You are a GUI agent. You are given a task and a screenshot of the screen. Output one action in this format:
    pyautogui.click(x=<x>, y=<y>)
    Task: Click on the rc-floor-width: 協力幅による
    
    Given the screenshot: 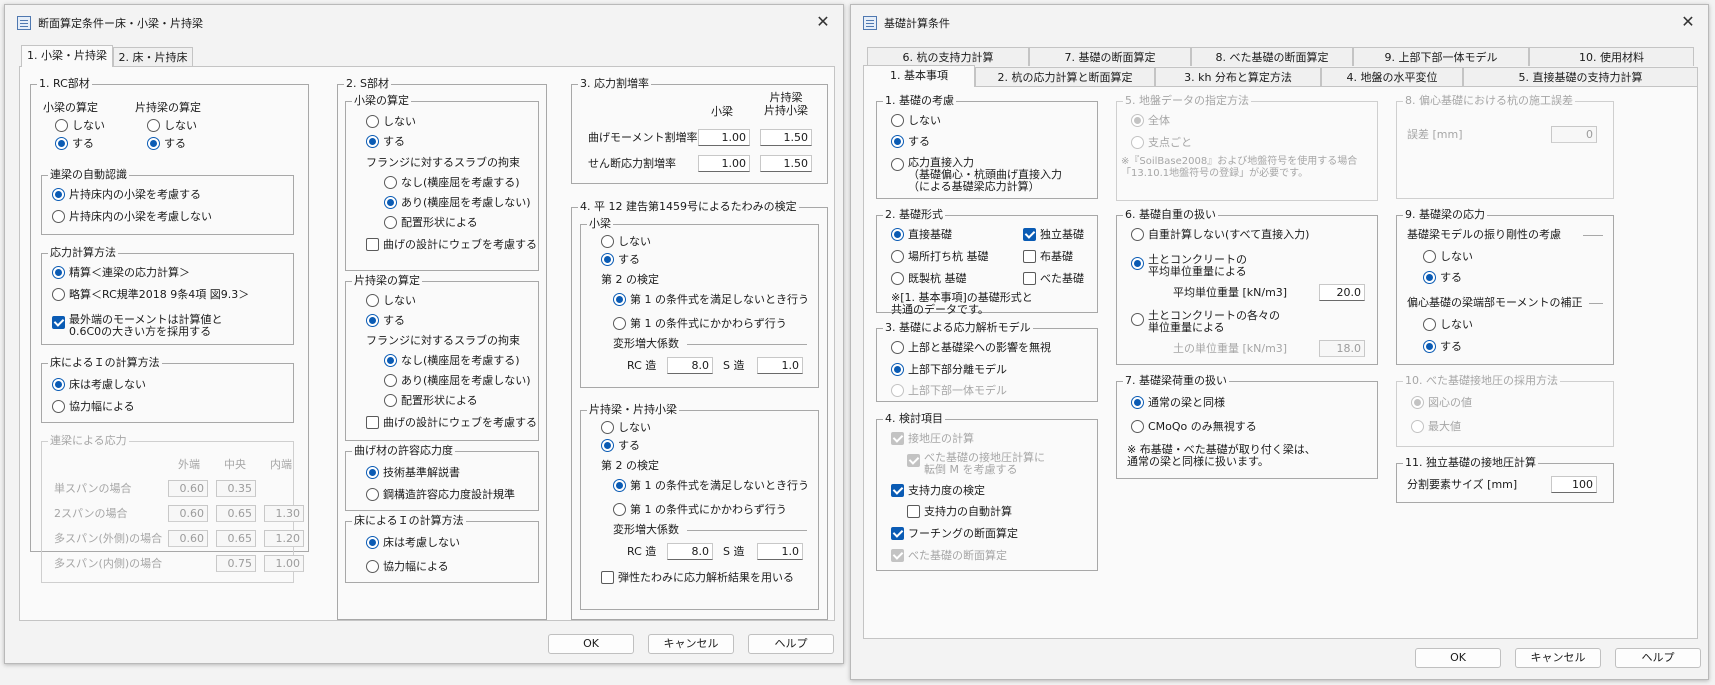 What is the action you would take?
    pyautogui.click(x=93, y=406)
    